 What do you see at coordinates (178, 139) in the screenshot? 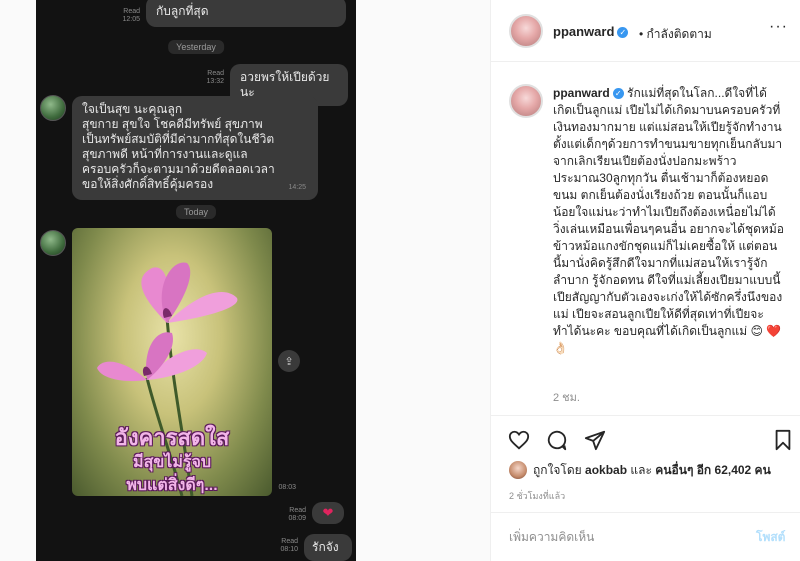
I see `chat-message-line: เป็นทรัพย์สมบัติที่มีค่ามากที่สุดในชีวิต` at bounding box center [178, 139].